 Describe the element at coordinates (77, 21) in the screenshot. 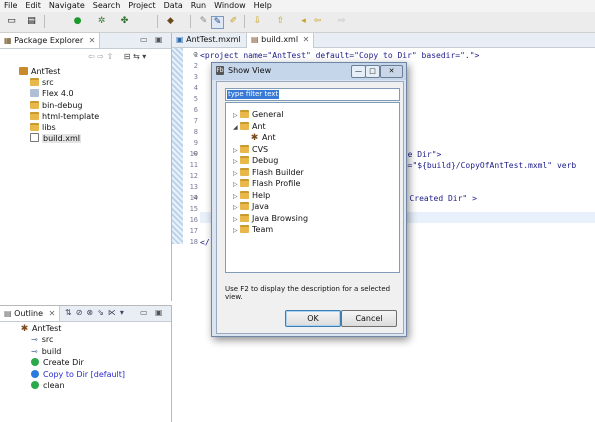

I see `run-icon: ●` at that location.